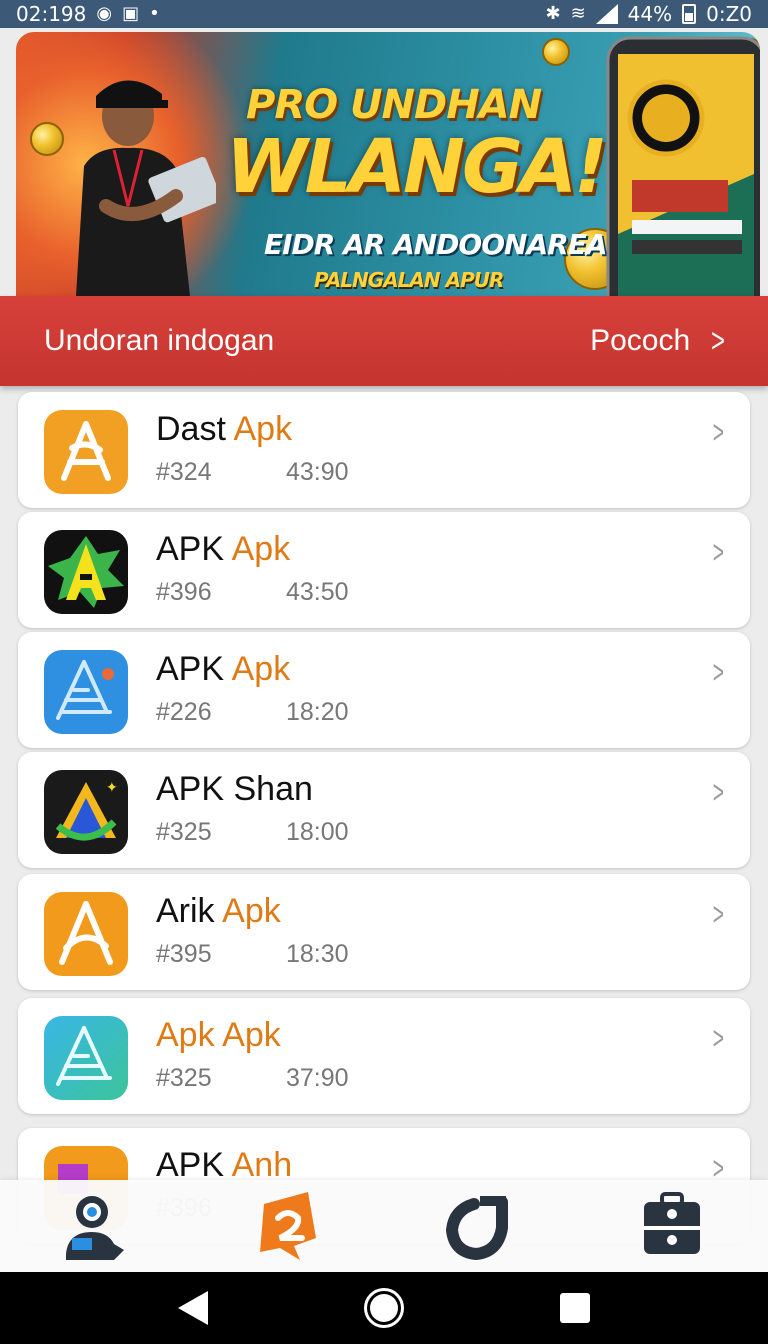 This screenshot has width=768, height=1344. What do you see at coordinates (86, 572) in the screenshot?
I see `green-yellow-a-icon` at bounding box center [86, 572].